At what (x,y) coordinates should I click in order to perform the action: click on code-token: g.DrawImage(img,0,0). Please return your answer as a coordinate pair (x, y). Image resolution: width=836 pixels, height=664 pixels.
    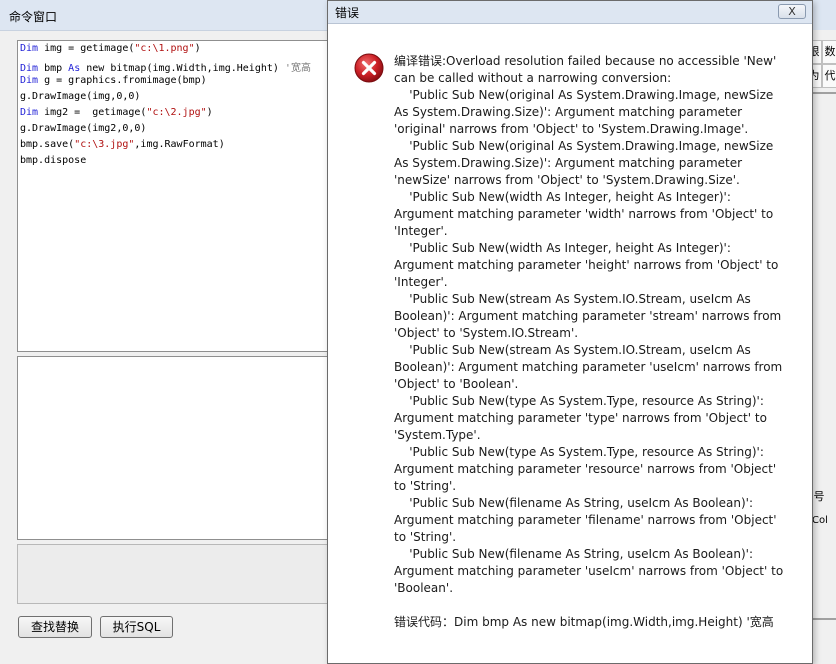
    Looking at the image, I should click on (80, 96).